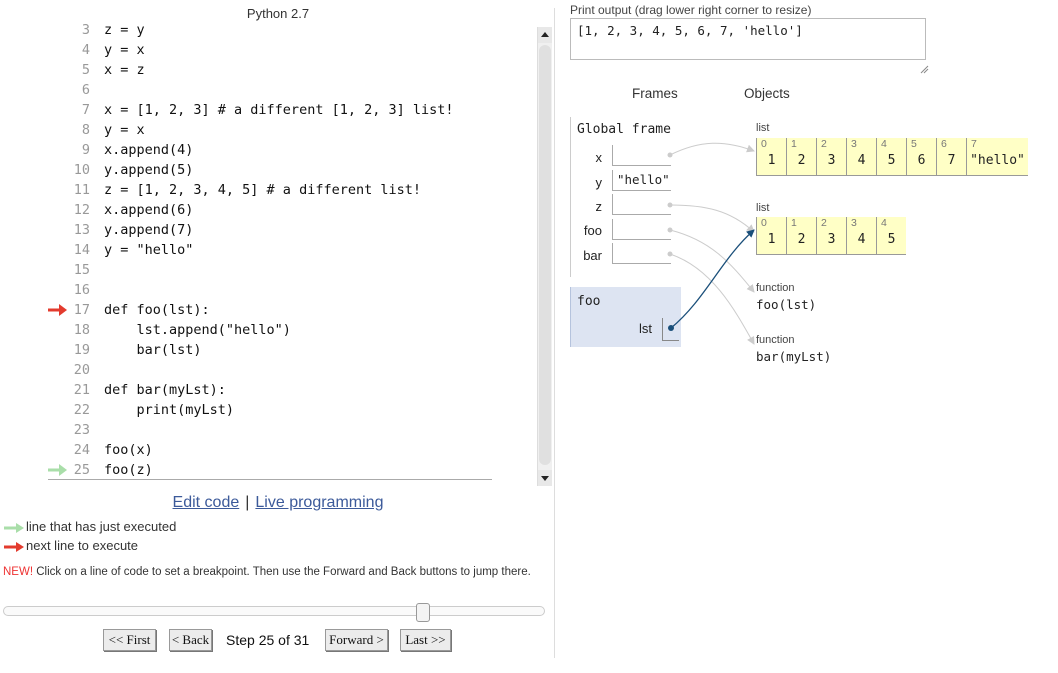 The height and width of the screenshot is (673, 1058). What do you see at coordinates (292, 70) in the screenshot?
I see `code-line: 5 x = z` at bounding box center [292, 70].